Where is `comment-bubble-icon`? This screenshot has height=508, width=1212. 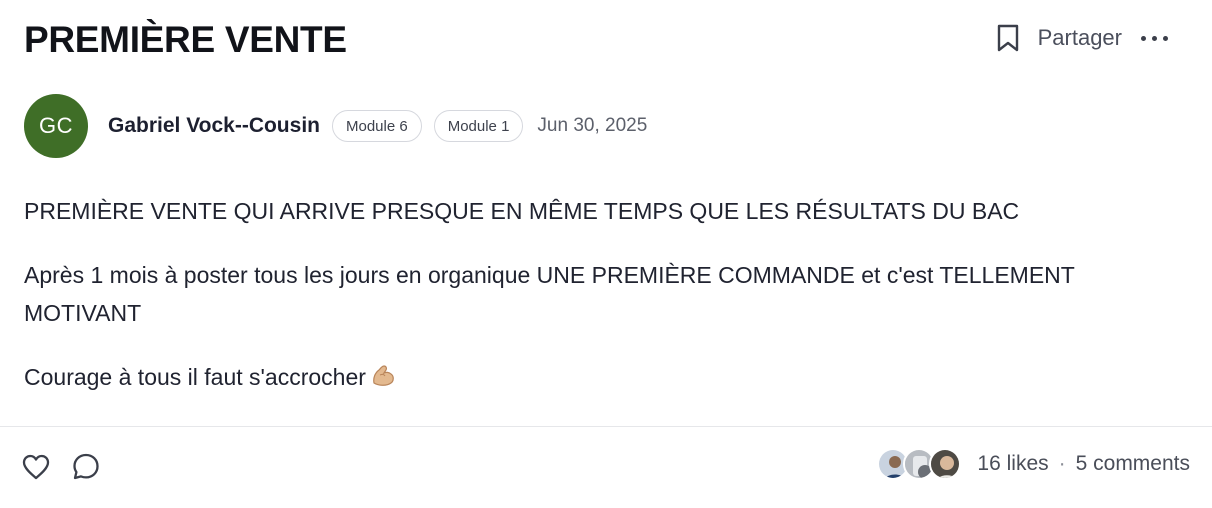
comment-bubble-icon is located at coordinates (86, 466).